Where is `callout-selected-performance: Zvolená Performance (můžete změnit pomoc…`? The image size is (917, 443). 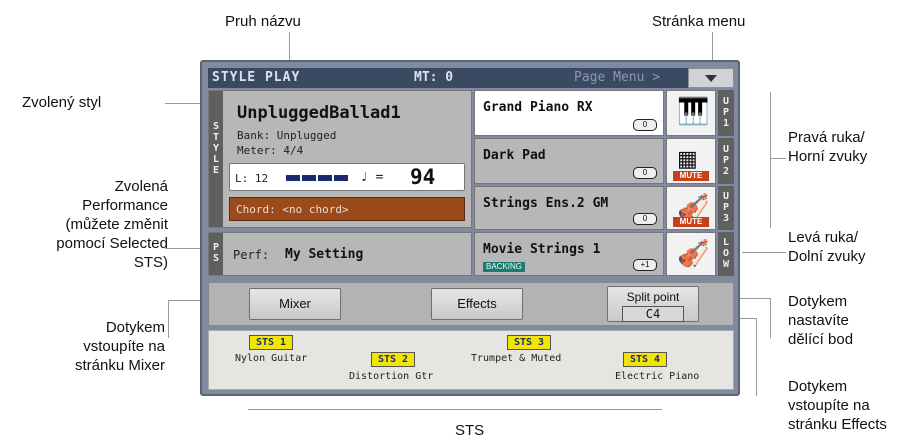
callout-selected-performance: Zvolená Performance (můžete změnit pomoc… is located at coordinates (112, 224).